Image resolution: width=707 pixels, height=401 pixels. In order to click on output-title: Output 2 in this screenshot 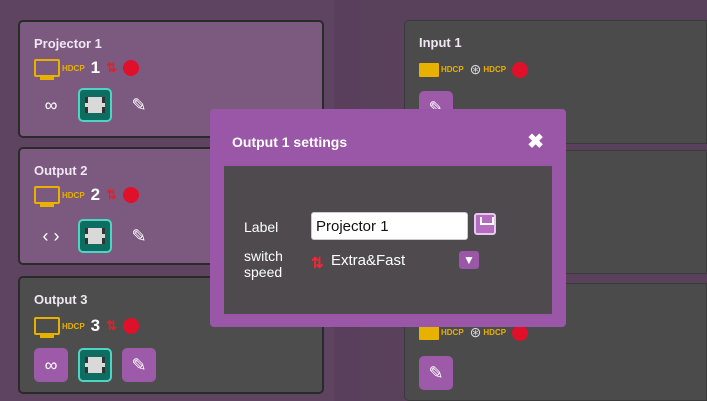, I will do `click(61, 170)`.